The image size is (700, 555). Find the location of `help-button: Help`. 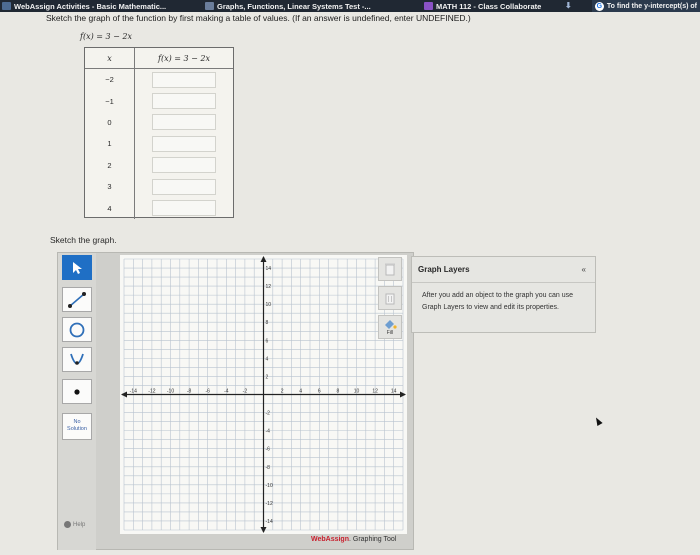

help-button: Help is located at coordinates (74, 524).